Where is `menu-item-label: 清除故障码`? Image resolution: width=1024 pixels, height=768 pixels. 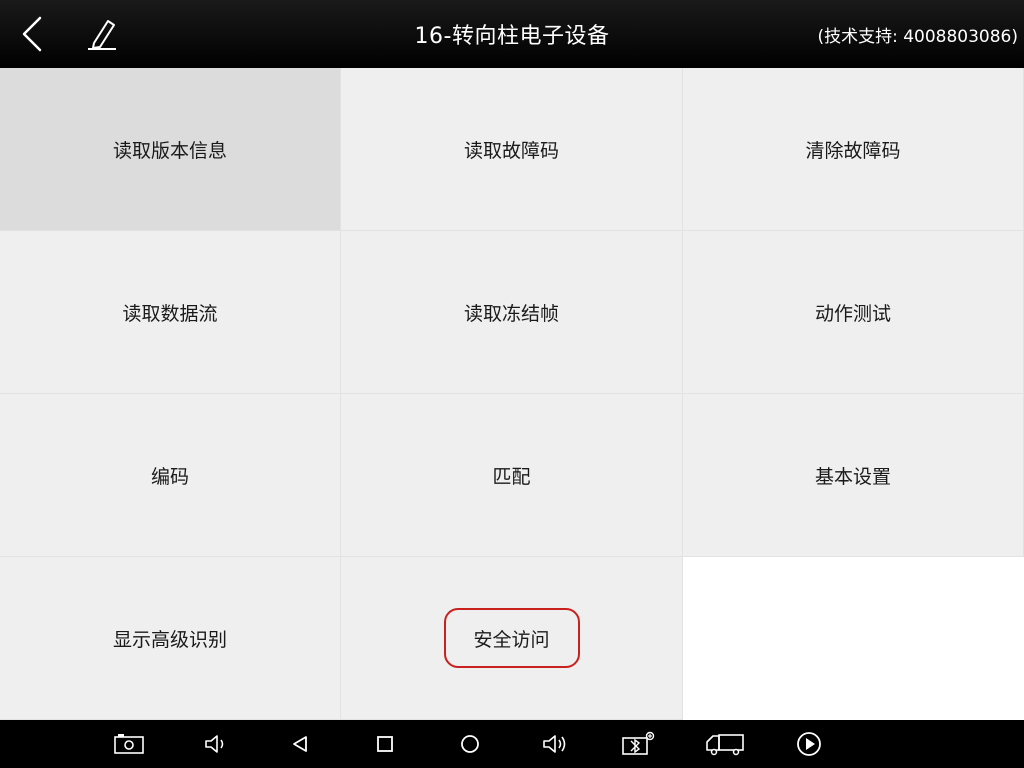
menu-item-label: 清除故障码 is located at coordinates (853, 150).